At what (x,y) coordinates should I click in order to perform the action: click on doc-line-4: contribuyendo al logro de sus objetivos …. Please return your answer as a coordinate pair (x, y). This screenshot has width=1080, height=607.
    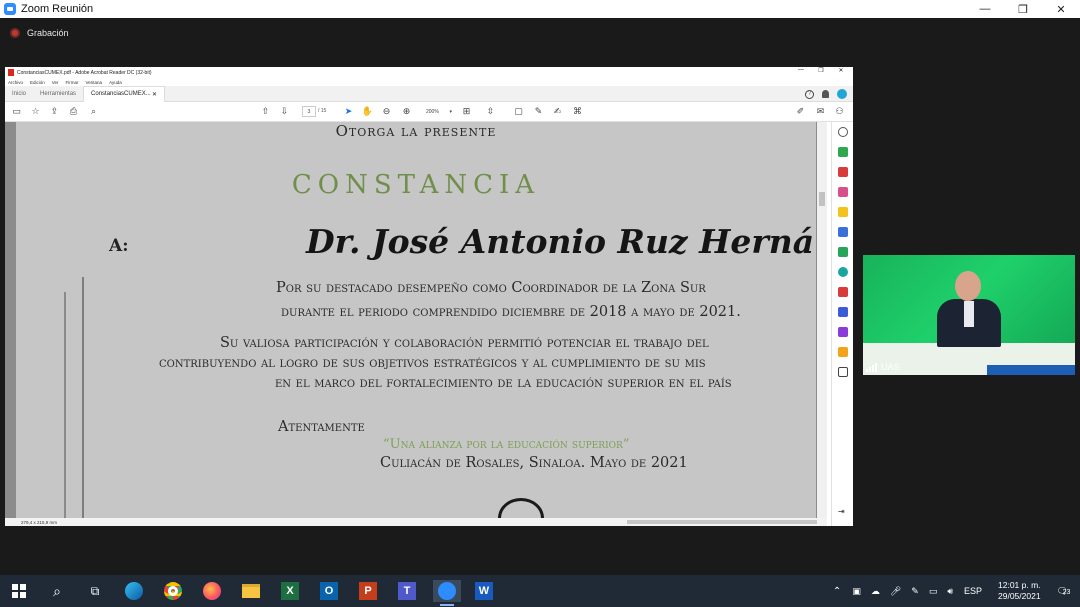
    Looking at the image, I should click on (432, 363).